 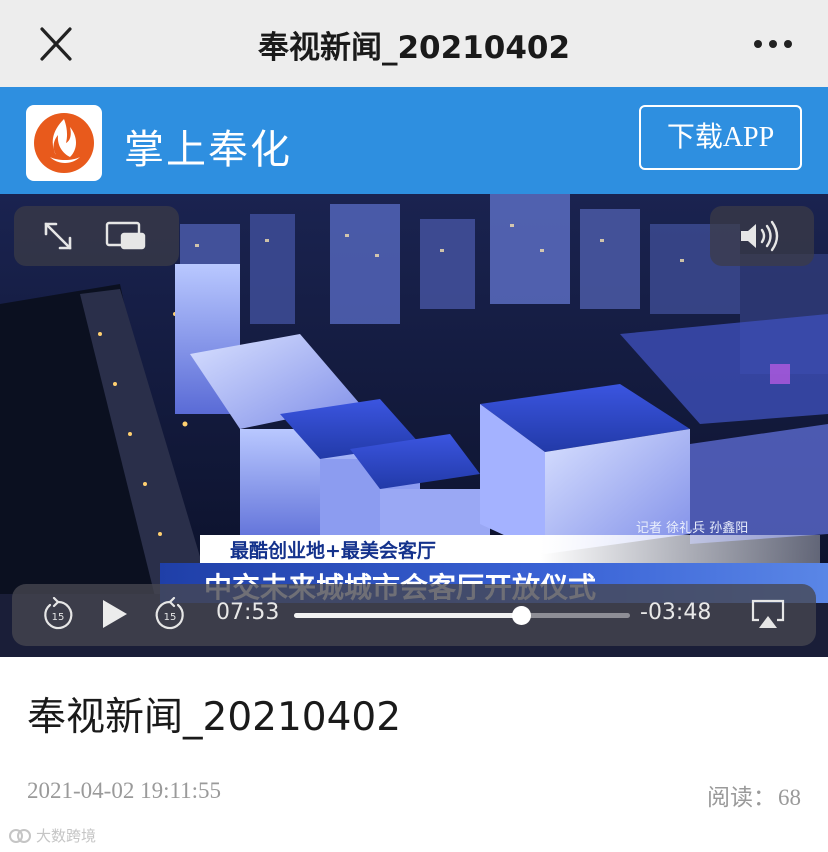 I want to click on forward-15-icon: 15, so click(x=170, y=616).